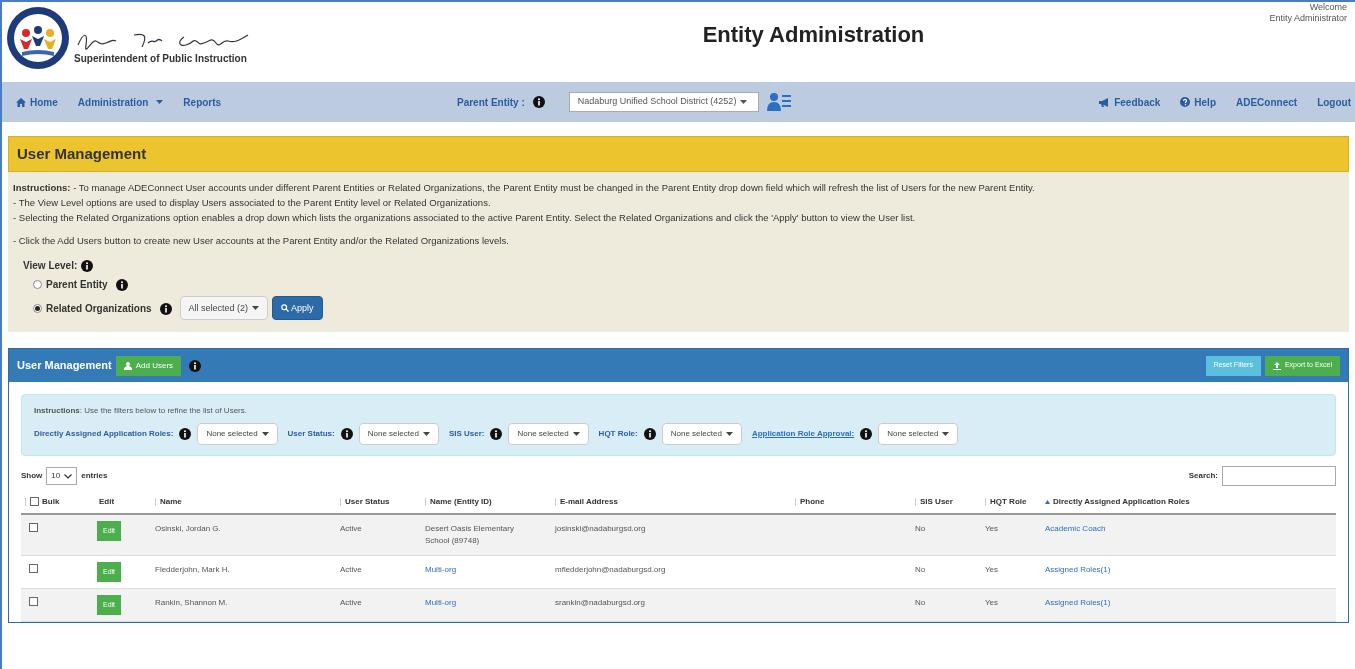  Describe the element at coordinates (192, 569) in the screenshot. I see `table-cell: Fledderjohn, Mark H.` at that location.